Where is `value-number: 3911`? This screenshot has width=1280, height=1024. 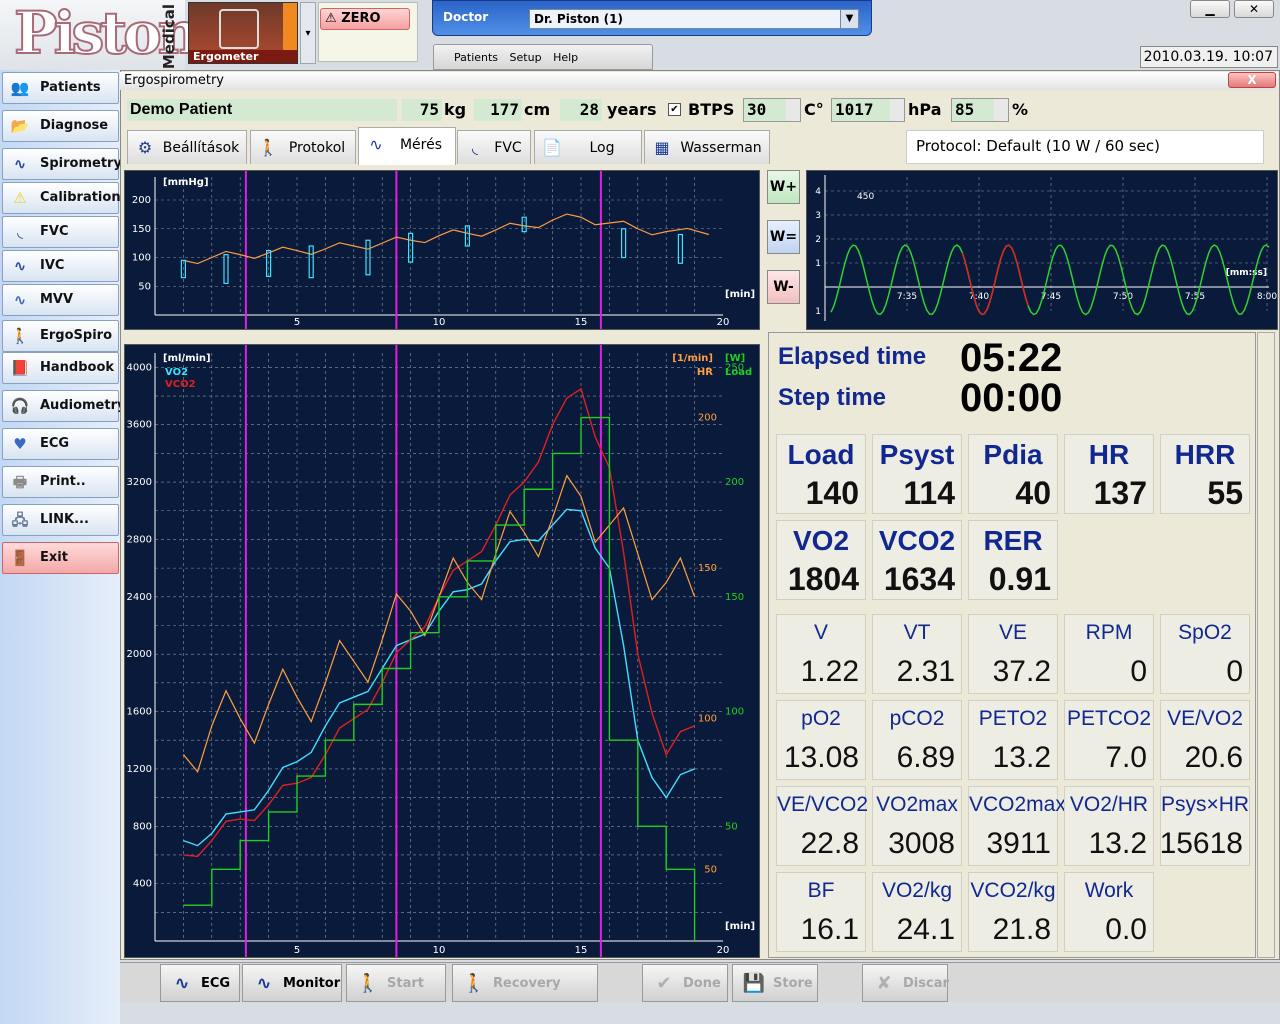 value-number: 3911 is located at coordinates (1018, 843).